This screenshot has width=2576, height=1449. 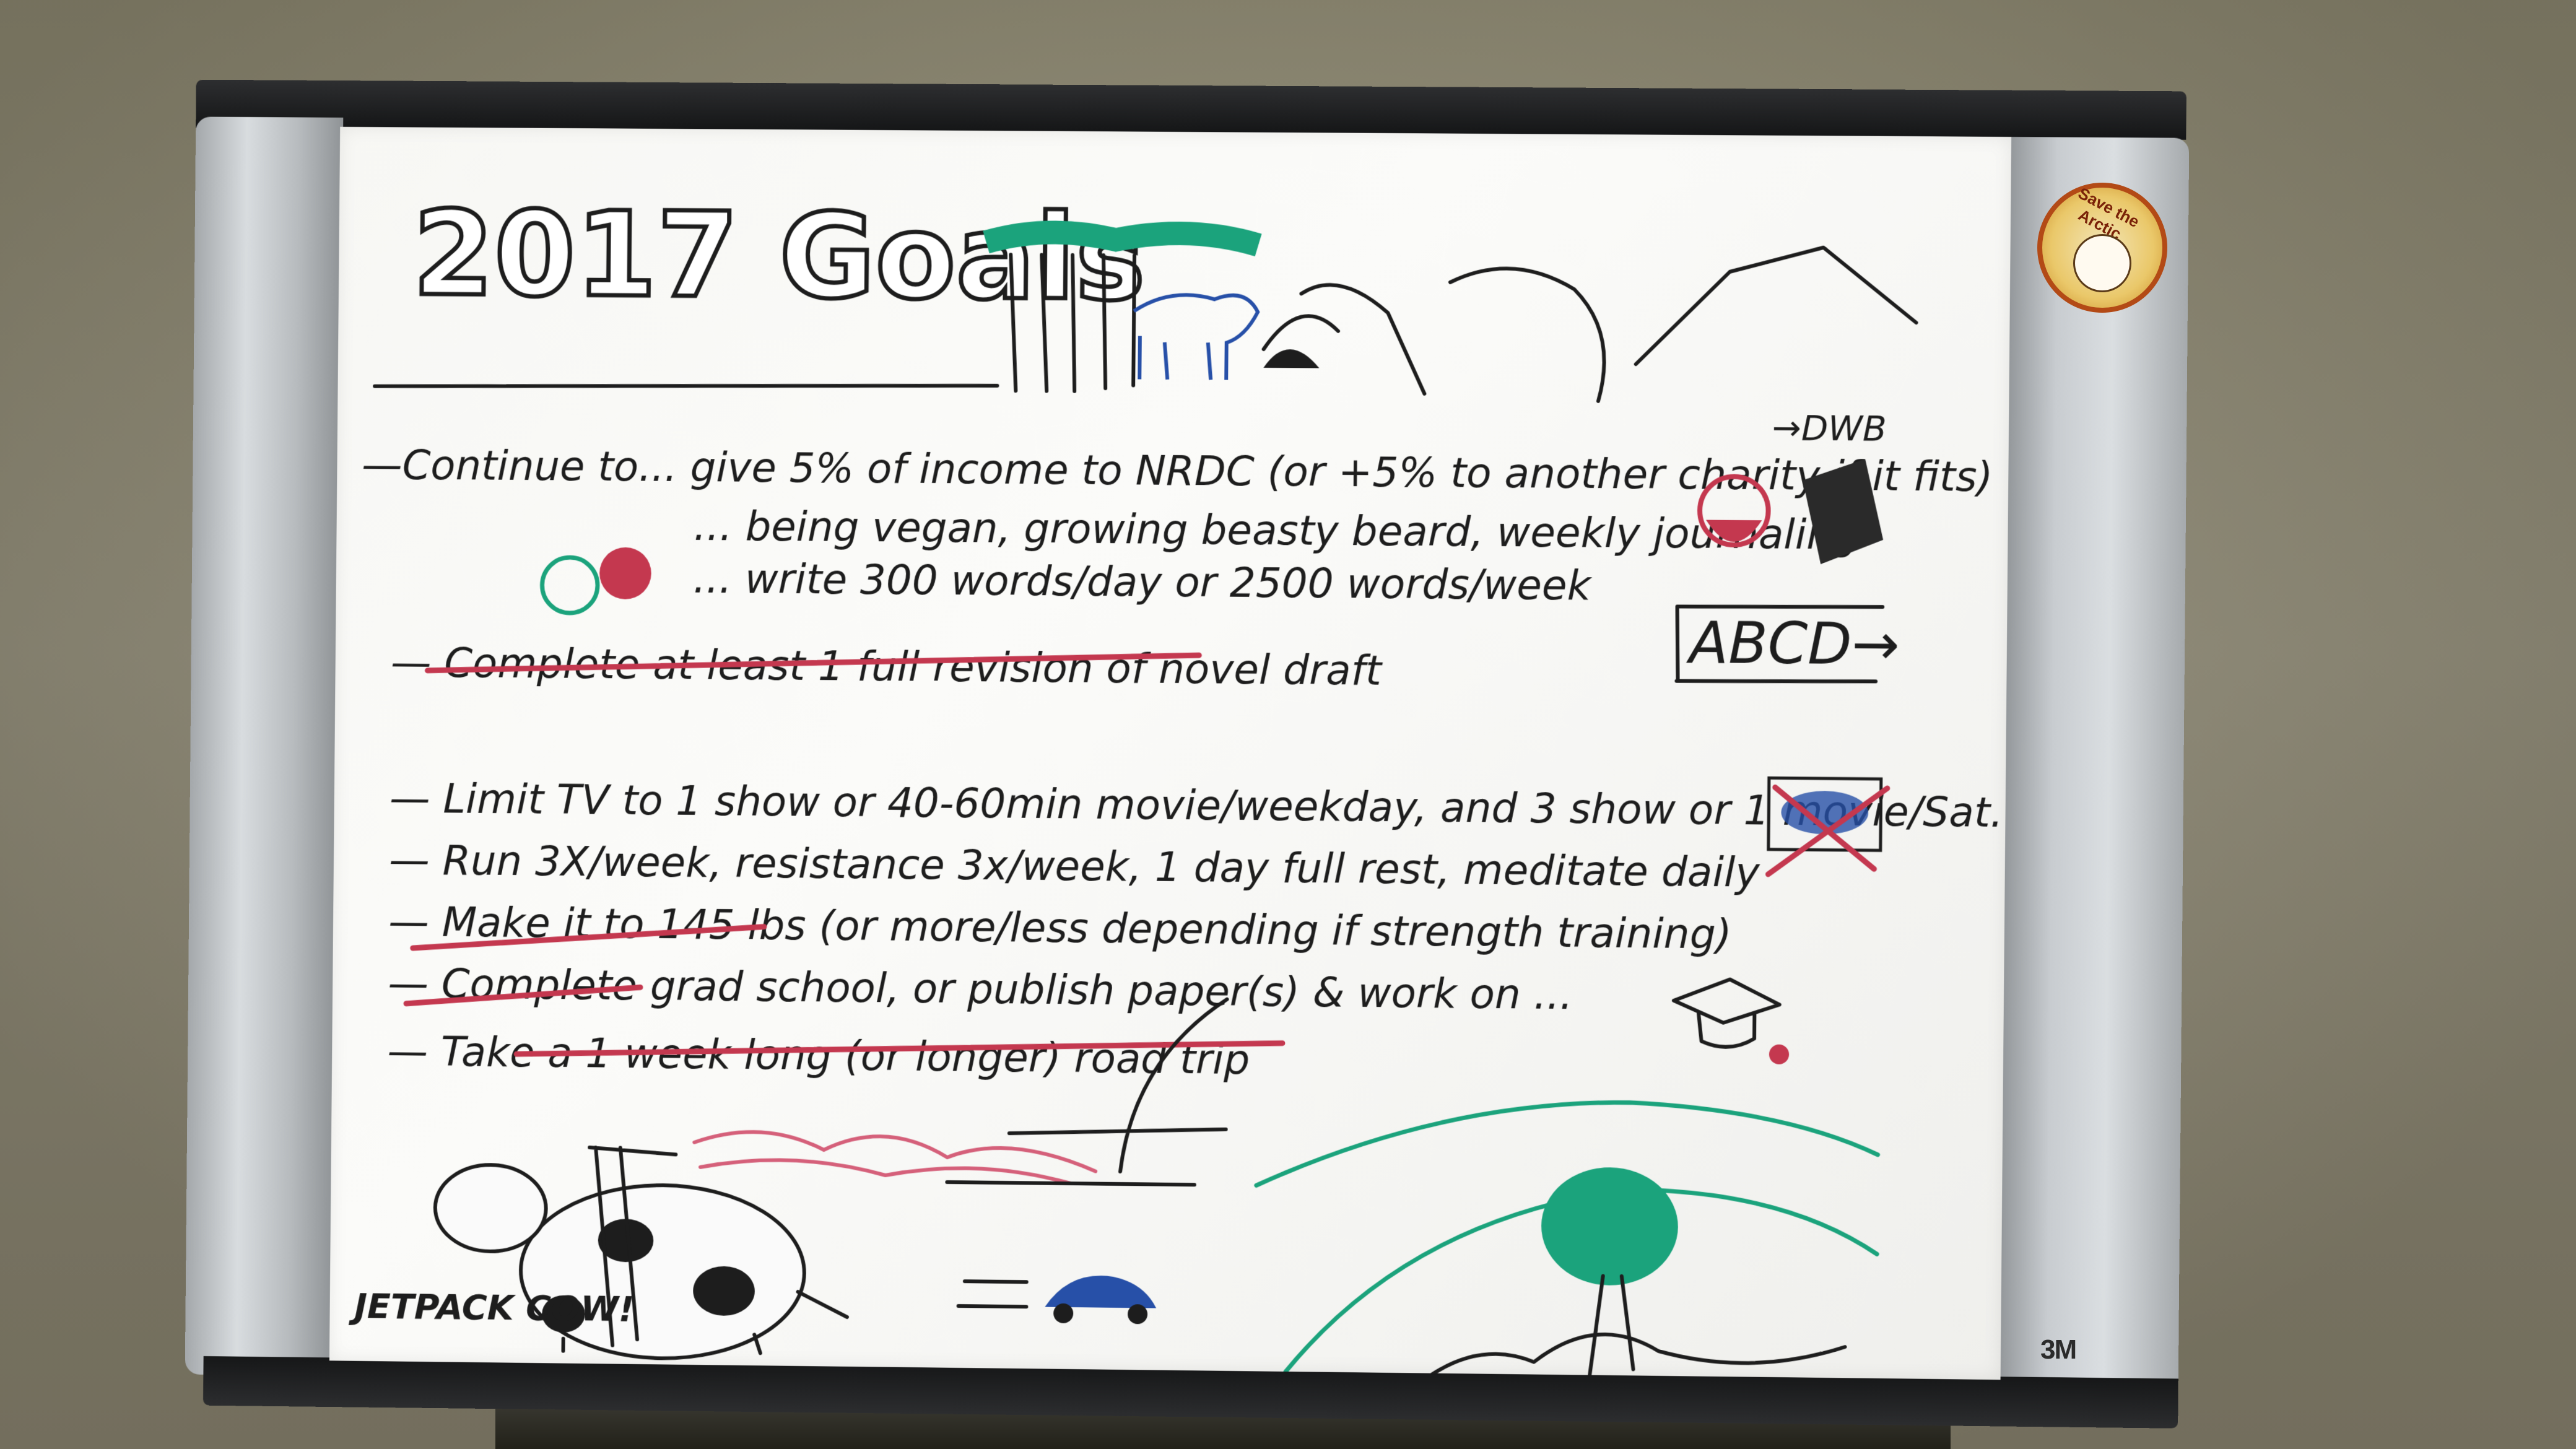 What do you see at coordinates (1829, 429) in the screenshot?
I see `dwb-note: →DWB` at bounding box center [1829, 429].